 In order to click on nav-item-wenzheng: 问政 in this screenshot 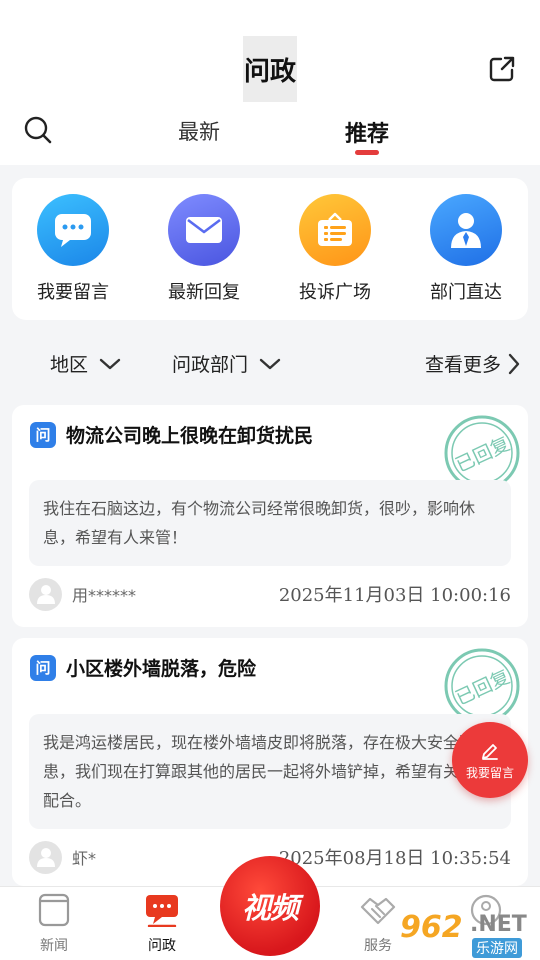, I will do `click(162, 924)`.